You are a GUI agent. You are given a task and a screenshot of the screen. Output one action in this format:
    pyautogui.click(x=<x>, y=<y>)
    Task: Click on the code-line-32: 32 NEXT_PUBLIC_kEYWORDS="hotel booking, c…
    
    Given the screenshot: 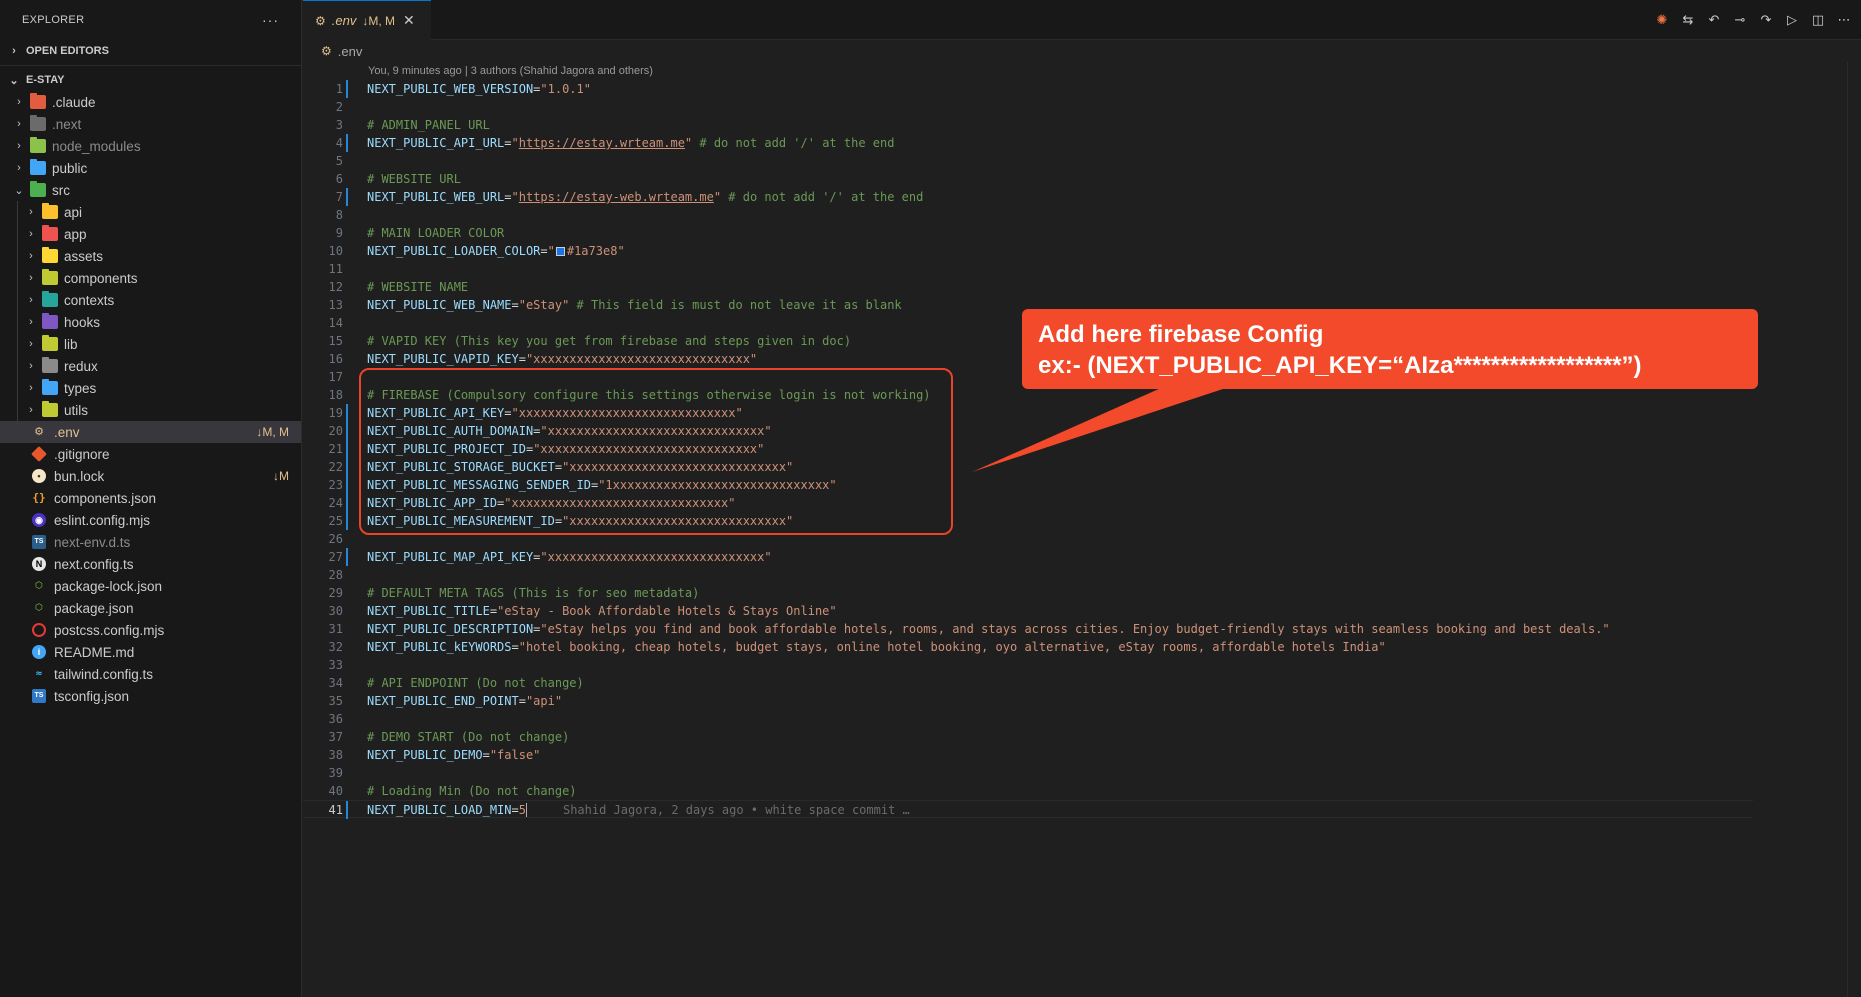 What is the action you would take?
    pyautogui.click(x=857, y=647)
    